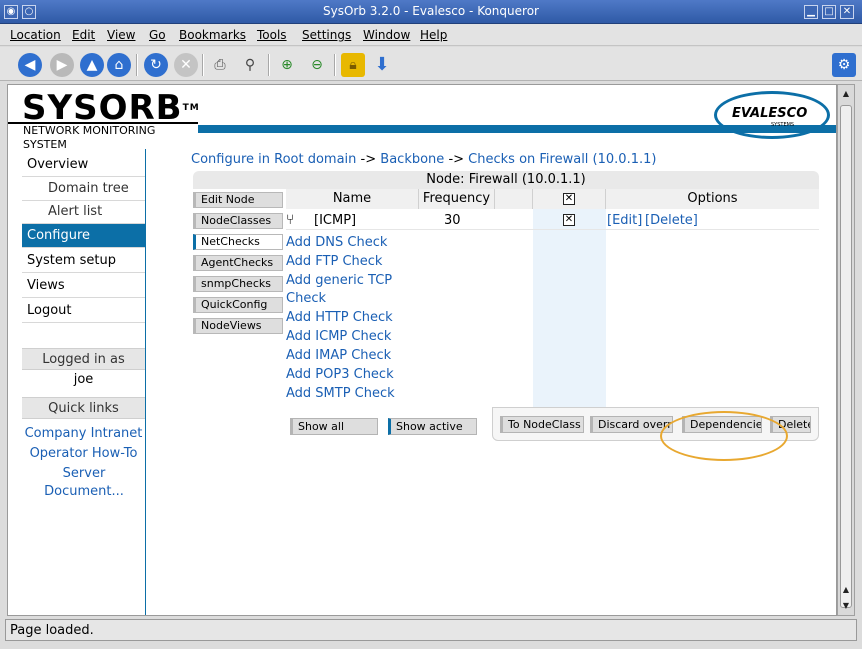 This screenshot has height=649, width=862. What do you see at coordinates (290, 220) in the screenshot?
I see `network-check-icon: ⑂` at bounding box center [290, 220].